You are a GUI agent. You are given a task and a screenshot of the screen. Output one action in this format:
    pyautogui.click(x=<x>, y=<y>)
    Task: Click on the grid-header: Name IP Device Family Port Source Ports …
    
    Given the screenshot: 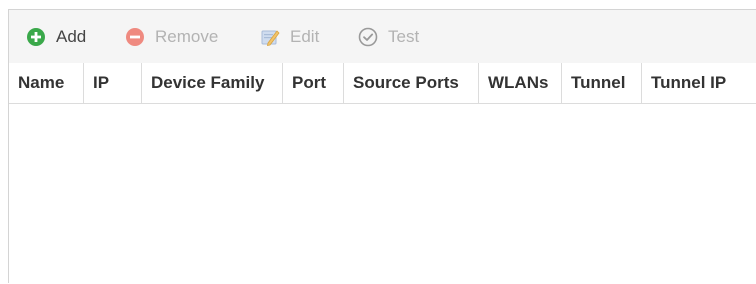 What is the action you would take?
    pyautogui.click(x=382, y=83)
    